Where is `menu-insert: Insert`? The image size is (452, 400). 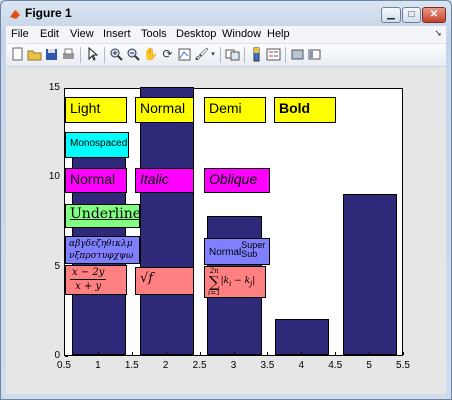 menu-insert: Insert is located at coordinates (117, 34).